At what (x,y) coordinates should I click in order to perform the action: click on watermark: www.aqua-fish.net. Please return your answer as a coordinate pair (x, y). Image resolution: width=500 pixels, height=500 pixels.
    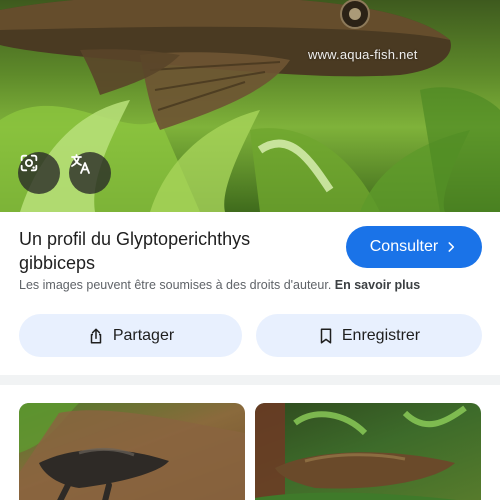
    Looking at the image, I should click on (363, 54).